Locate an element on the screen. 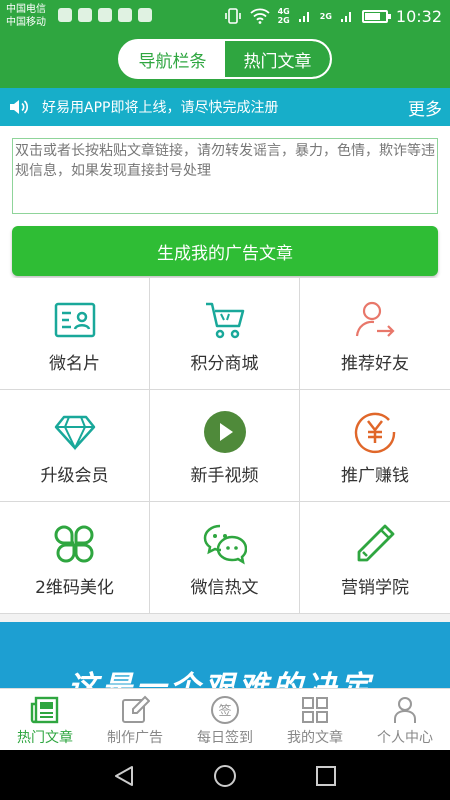  grid-item-points-mall: 积分商城 is located at coordinates (224, 333).